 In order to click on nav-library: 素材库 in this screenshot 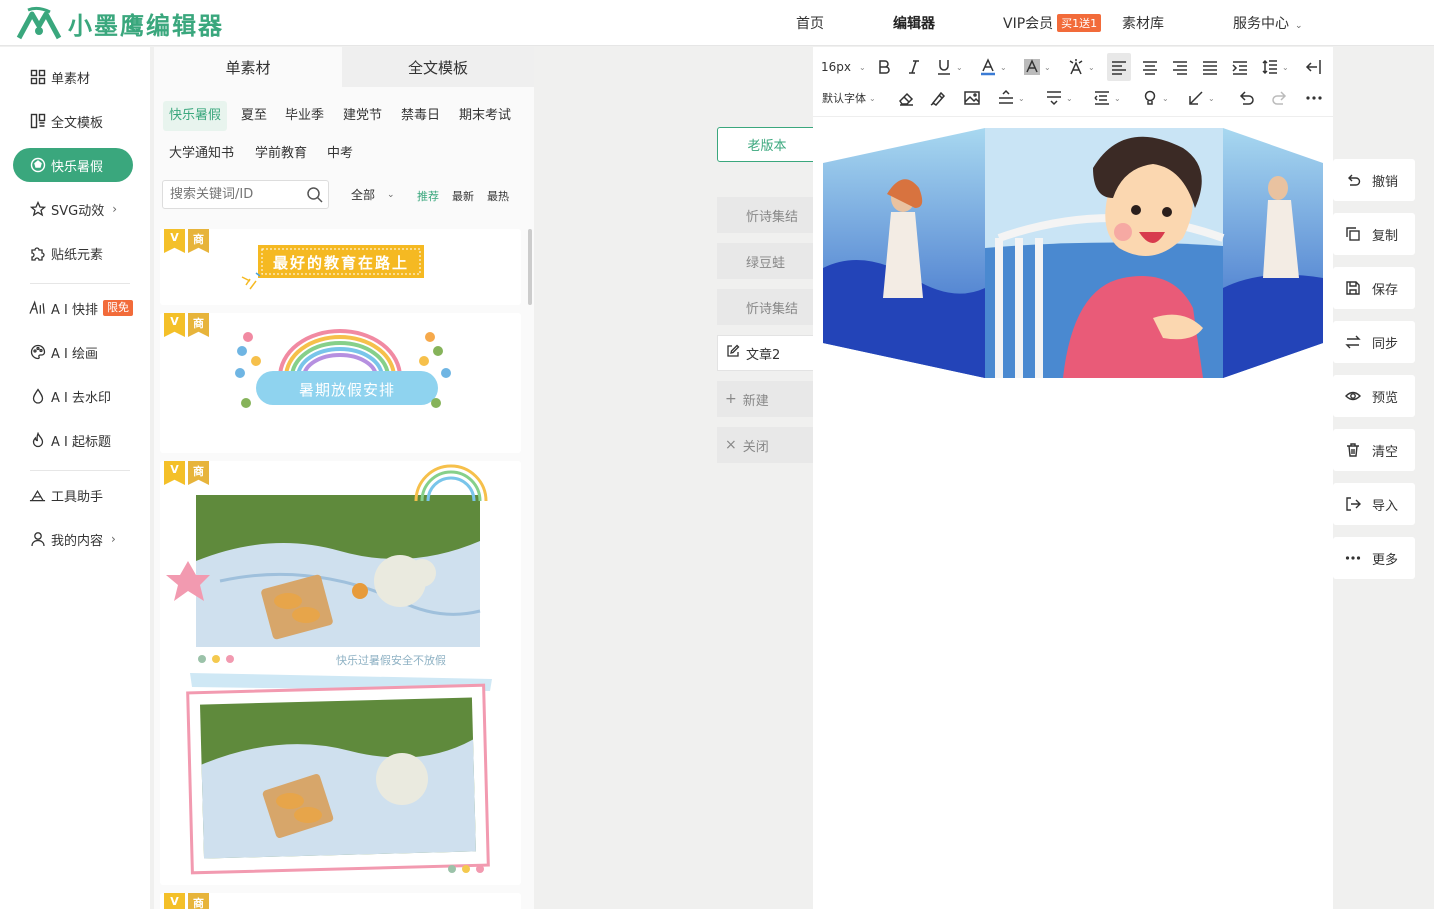, I will do `click(1143, 23)`.